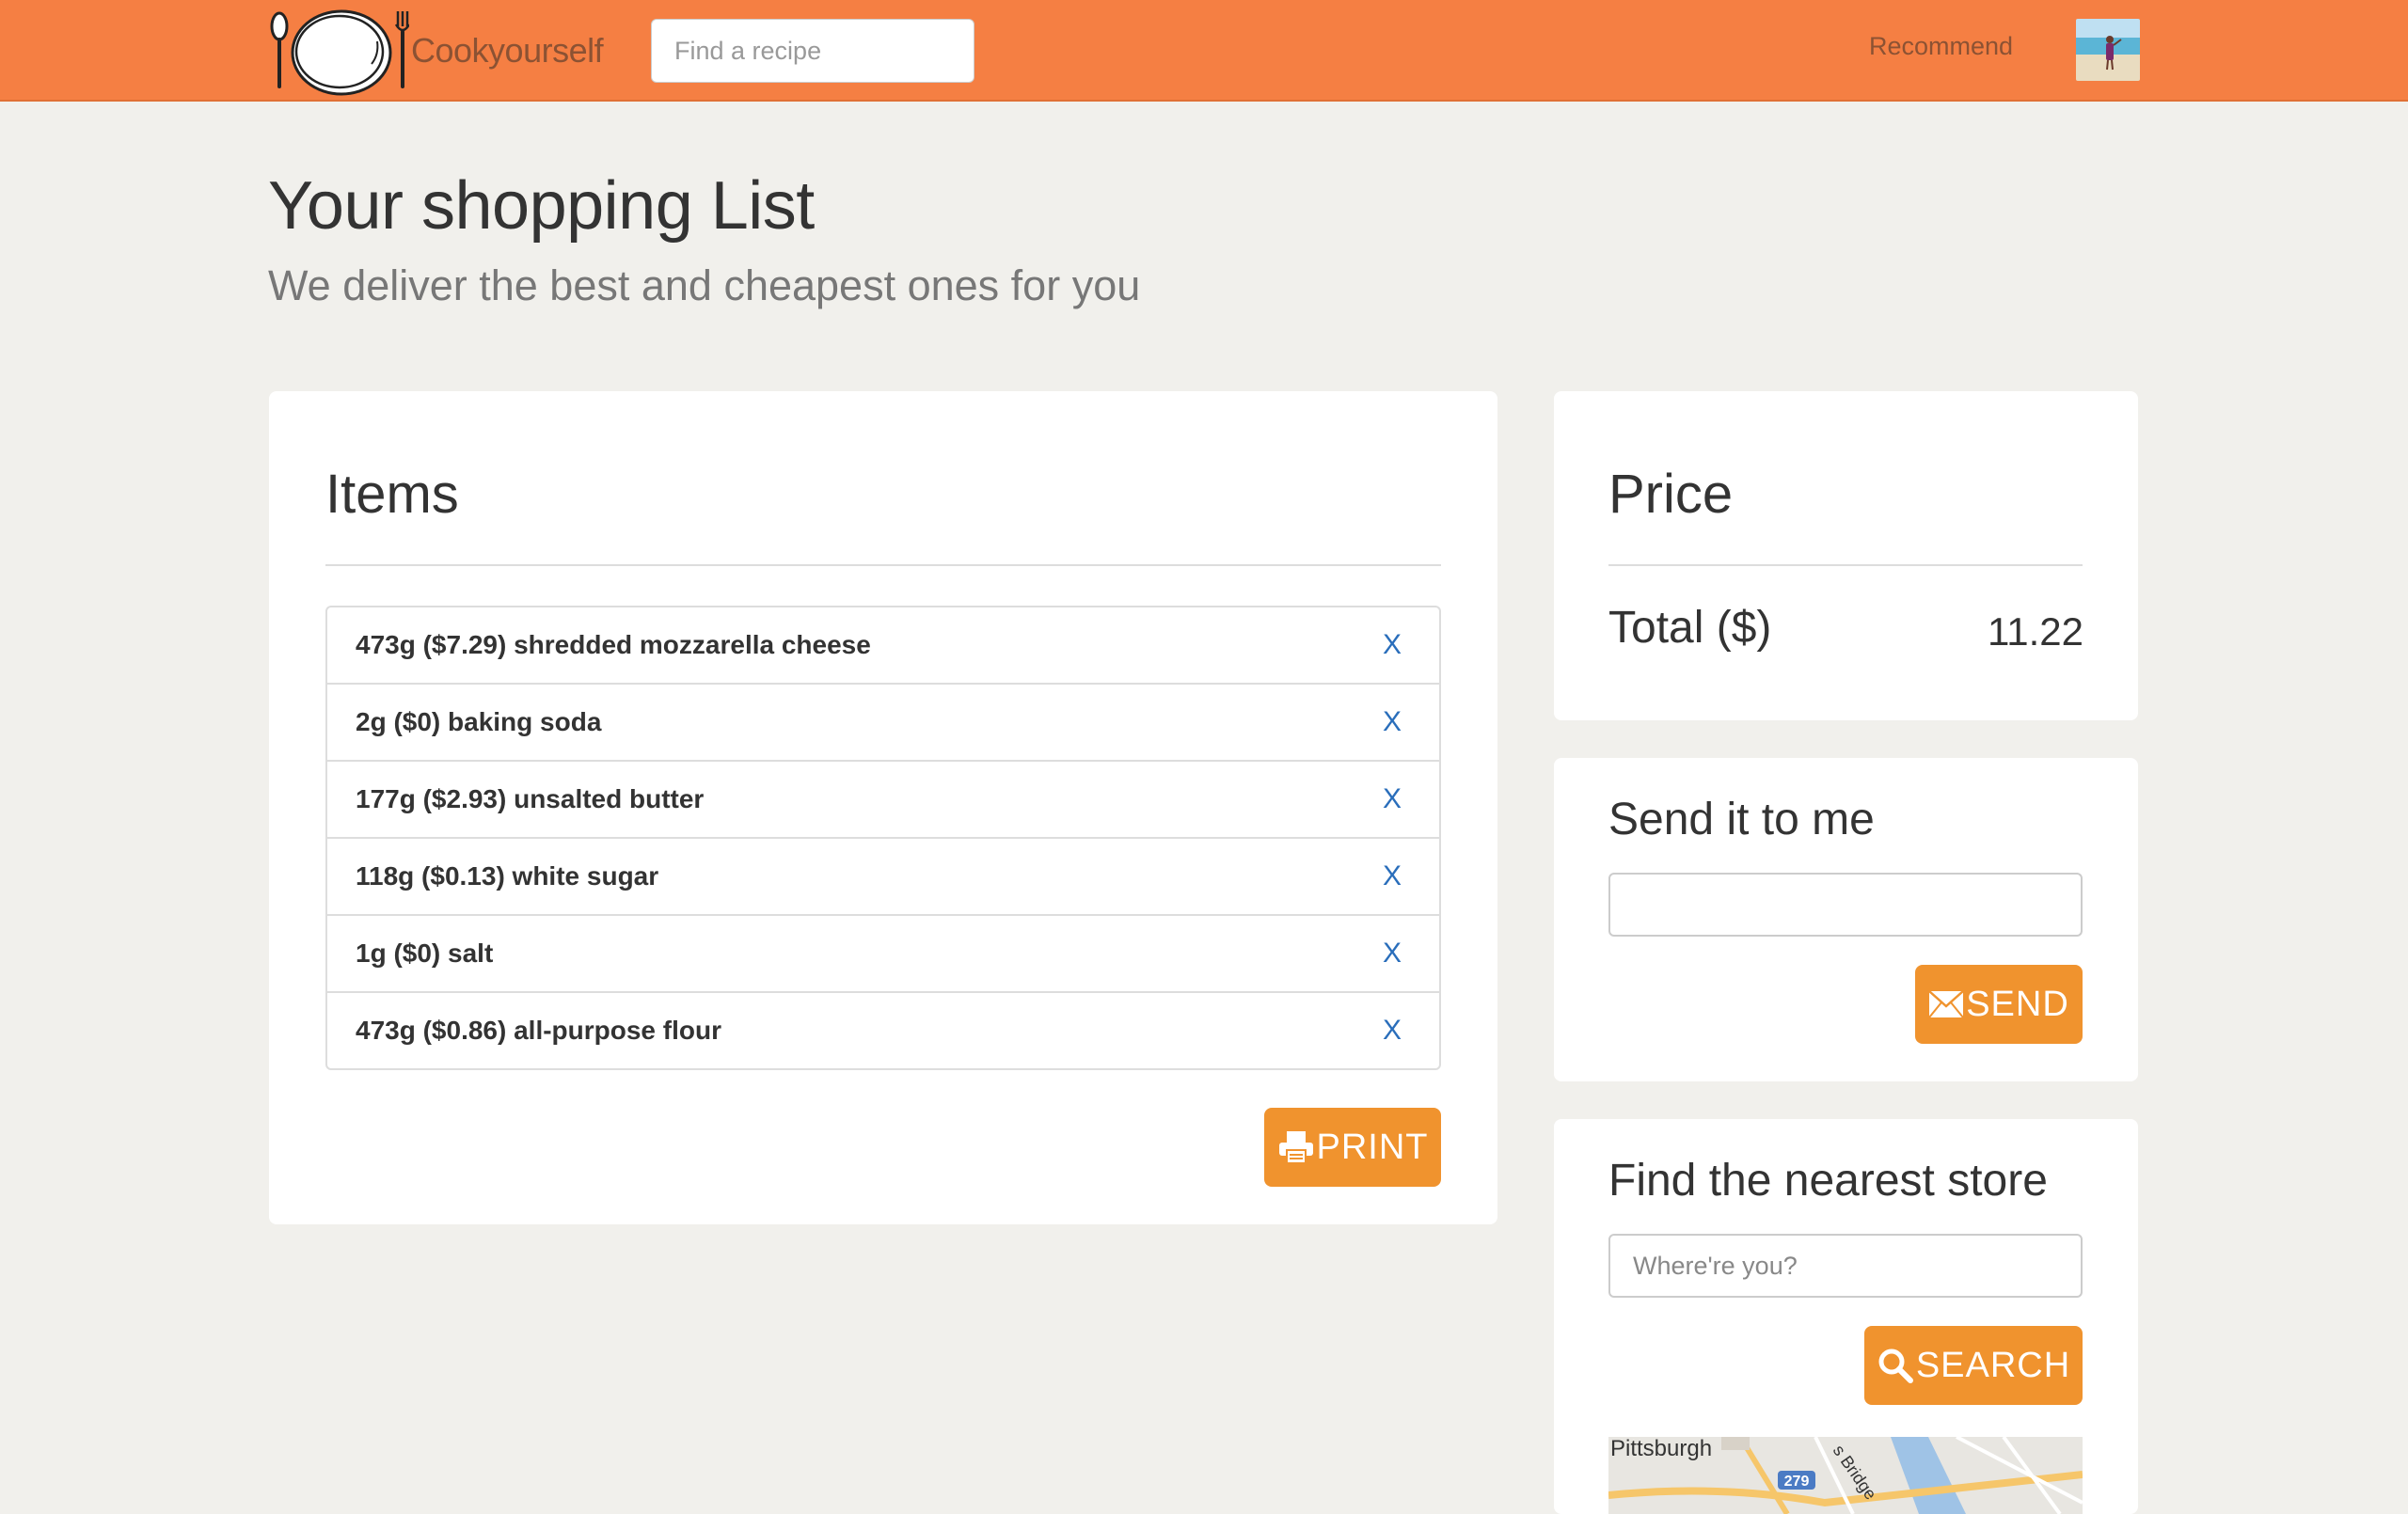 This screenshot has height=1514, width=2408. I want to click on printer-icon, so click(1296, 1147).